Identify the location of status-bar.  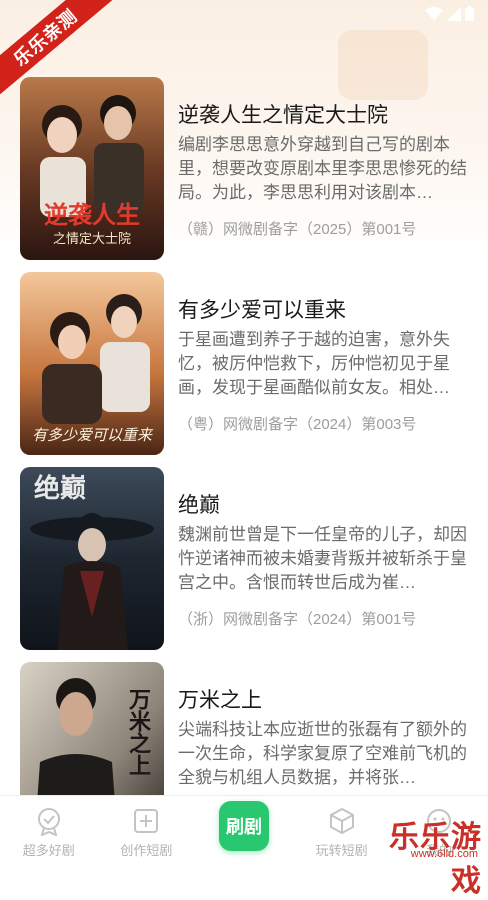
(449, 13).